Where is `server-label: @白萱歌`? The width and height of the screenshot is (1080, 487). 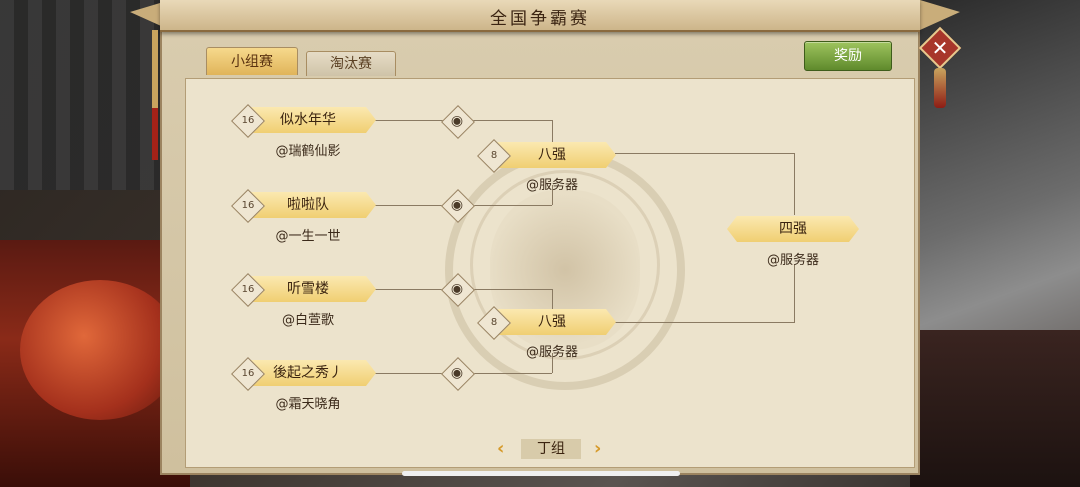 server-label: @白萱歌 is located at coordinates (307, 320).